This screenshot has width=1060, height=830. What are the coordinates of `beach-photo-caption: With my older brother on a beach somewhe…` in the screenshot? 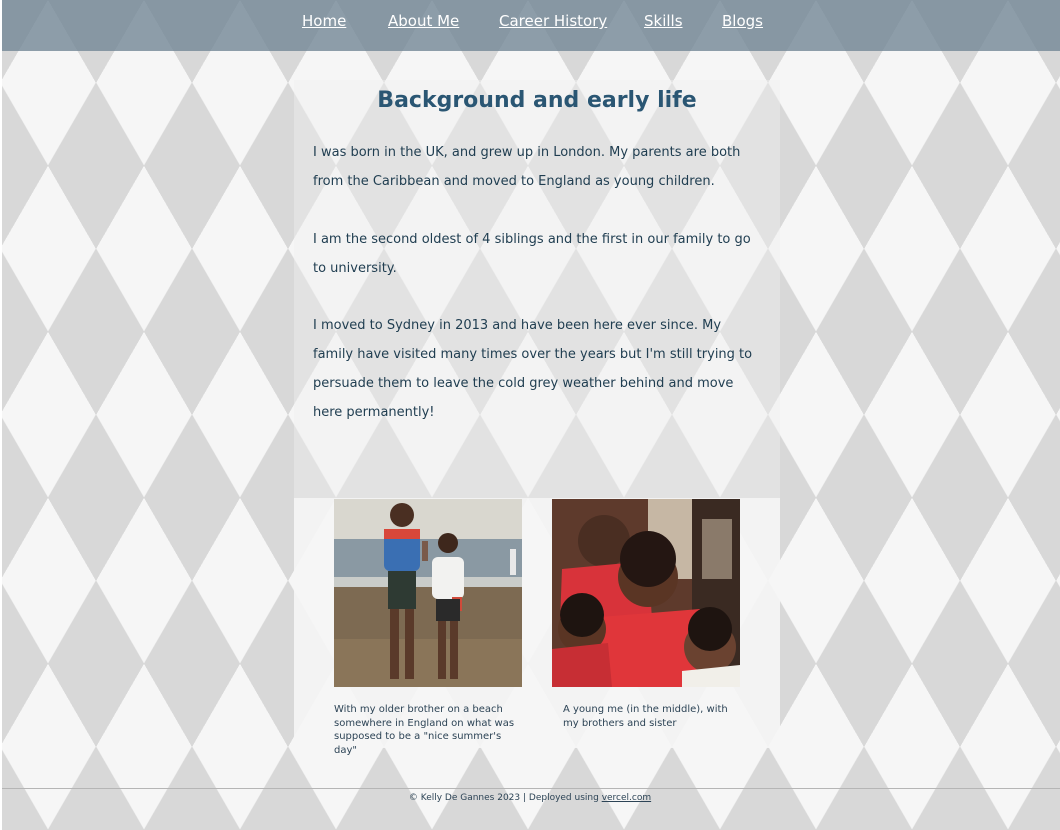 It's located at (424, 730).